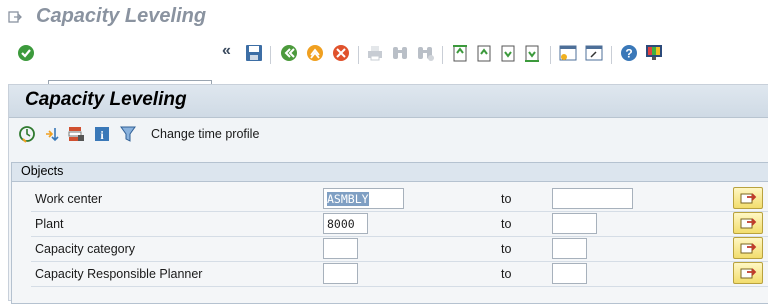  I want to click on filter-icon, so click(128, 134).